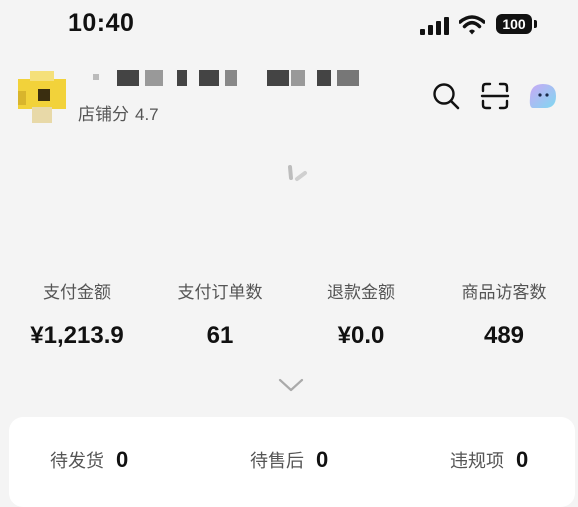 Image resolution: width=578 pixels, height=507 pixels. Describe the element at coordinates (227, 80) in the screenshot. I see `store-name-redacted` at that location.